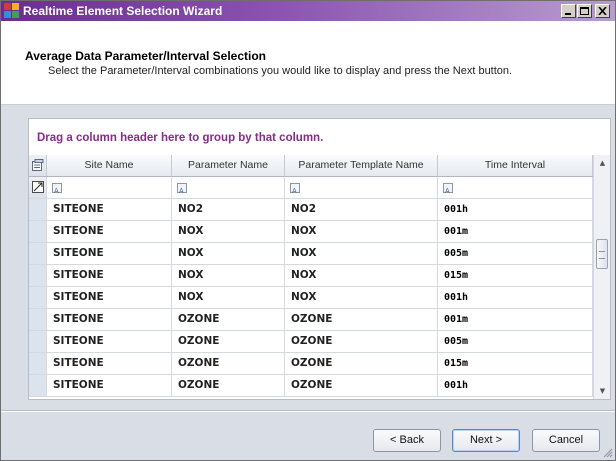 The image size is (616, 461). I want to click on clear-filter-button, so click(38, 188).